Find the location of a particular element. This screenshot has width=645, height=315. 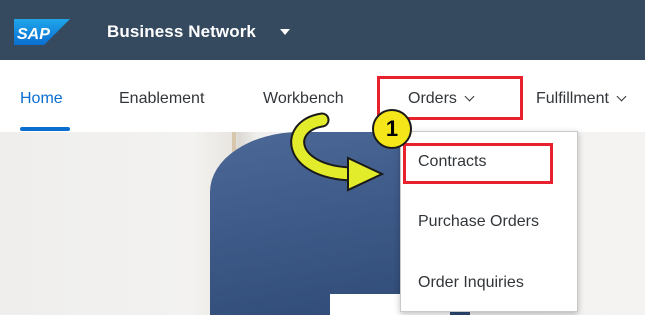

chevron-down-icon is located at coordinates (621, 96).